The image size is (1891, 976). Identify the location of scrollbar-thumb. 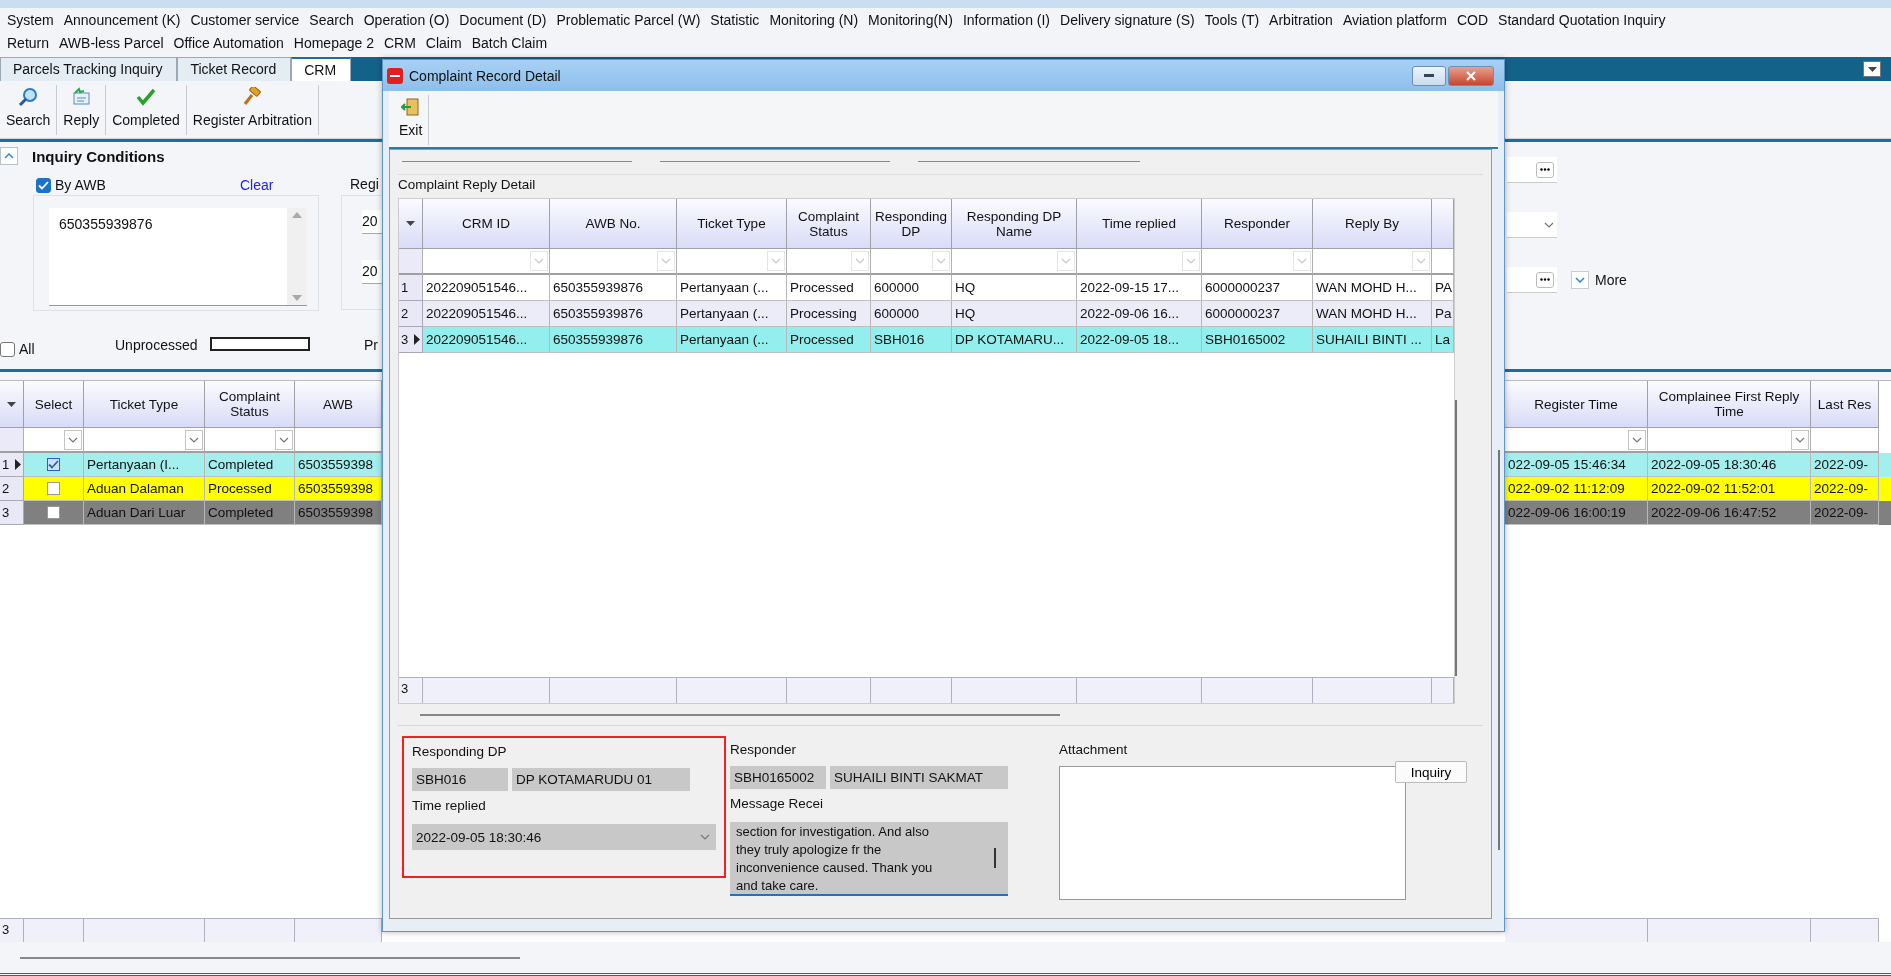
(995, 858).